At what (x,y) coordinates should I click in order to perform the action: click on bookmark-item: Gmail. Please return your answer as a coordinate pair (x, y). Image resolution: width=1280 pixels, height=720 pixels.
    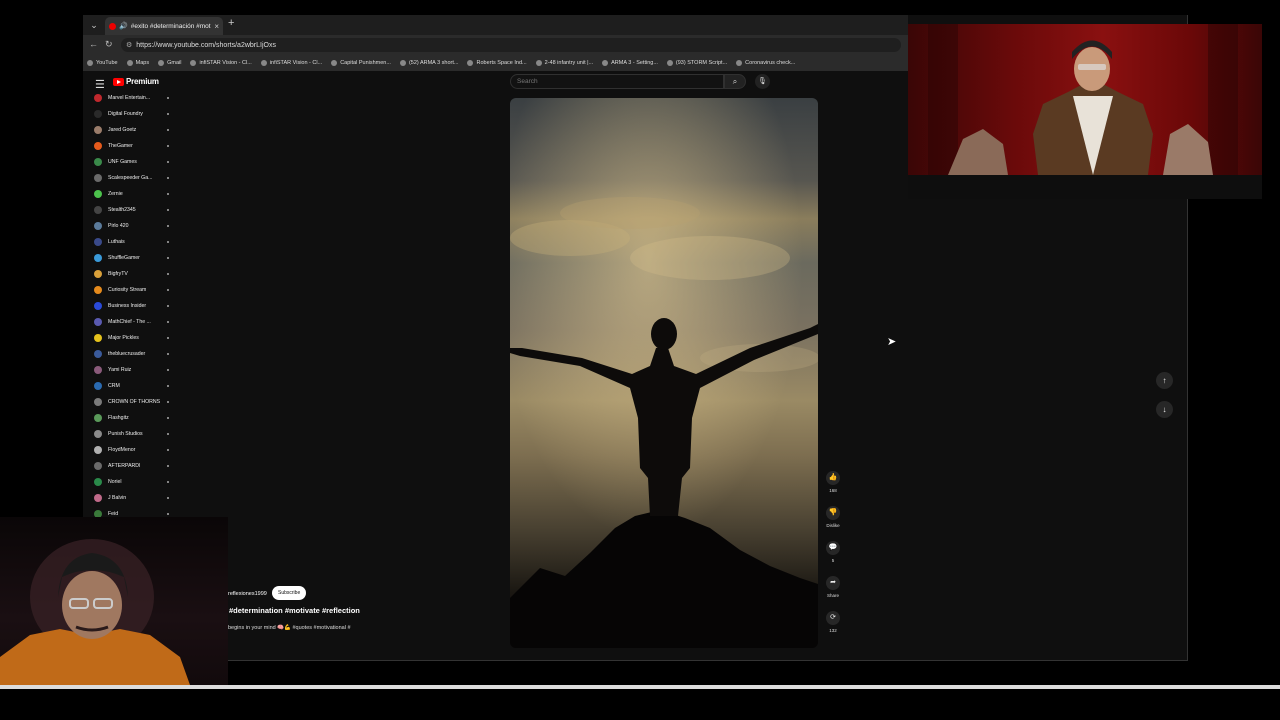
    Looking at the image, I should click on (169, 63).